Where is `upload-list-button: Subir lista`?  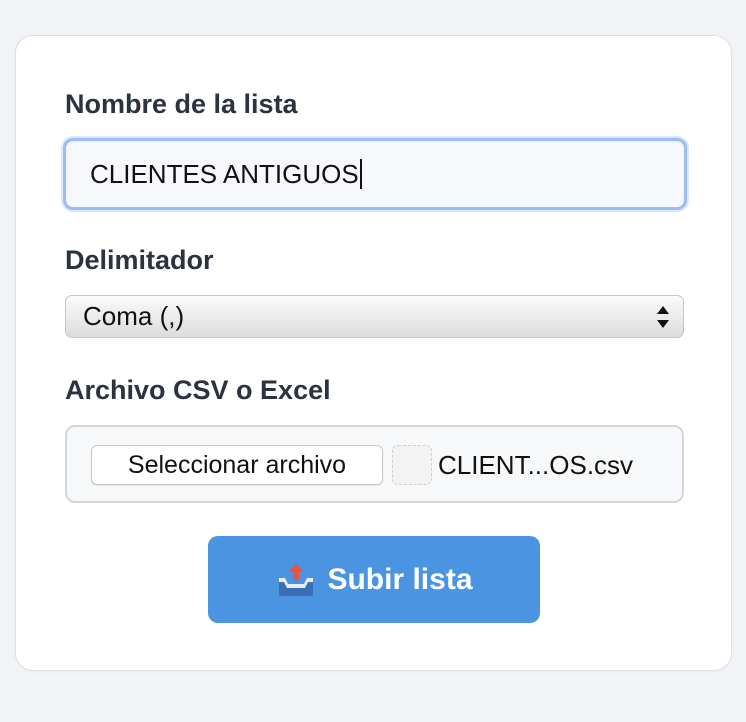 upload-list-button: Subir lista is located at coordinates (374, 579).